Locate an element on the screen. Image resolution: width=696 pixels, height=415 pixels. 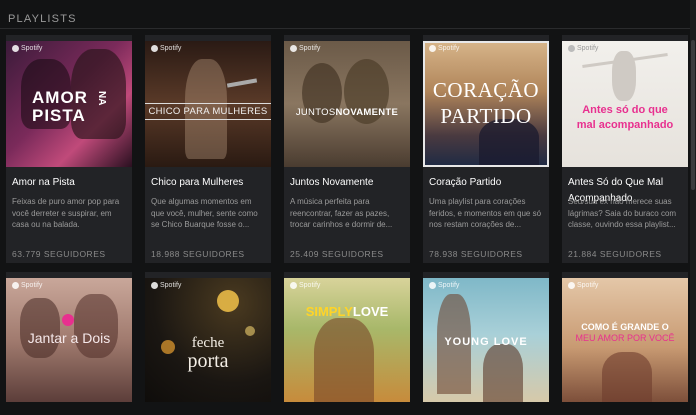
playlist-cover: Spotify YOUNG LOVE is located at coordinates (486, 340).